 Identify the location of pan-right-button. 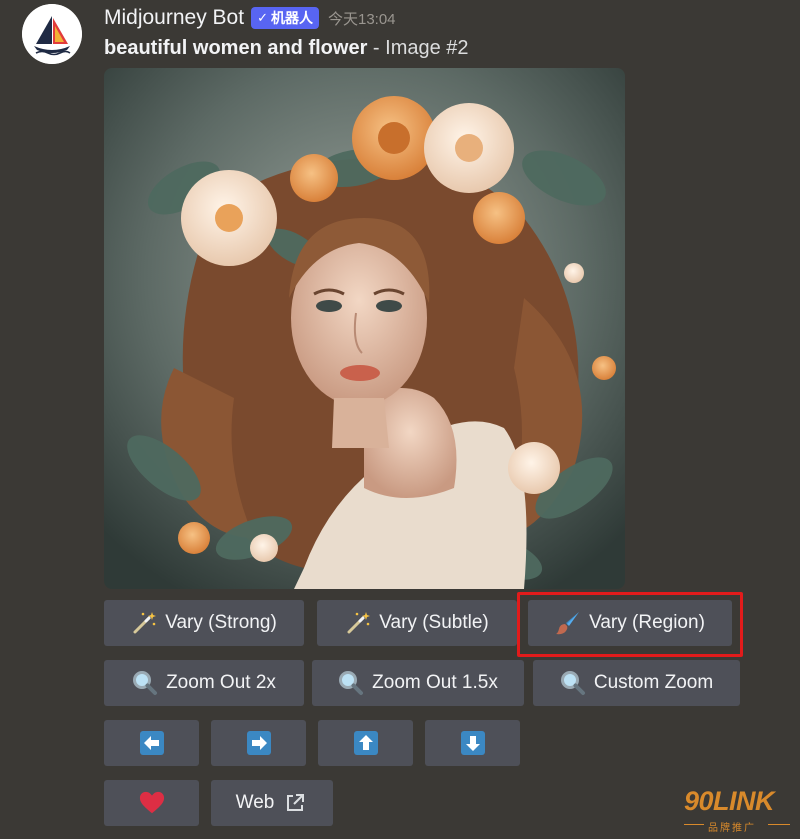
(258, 743).